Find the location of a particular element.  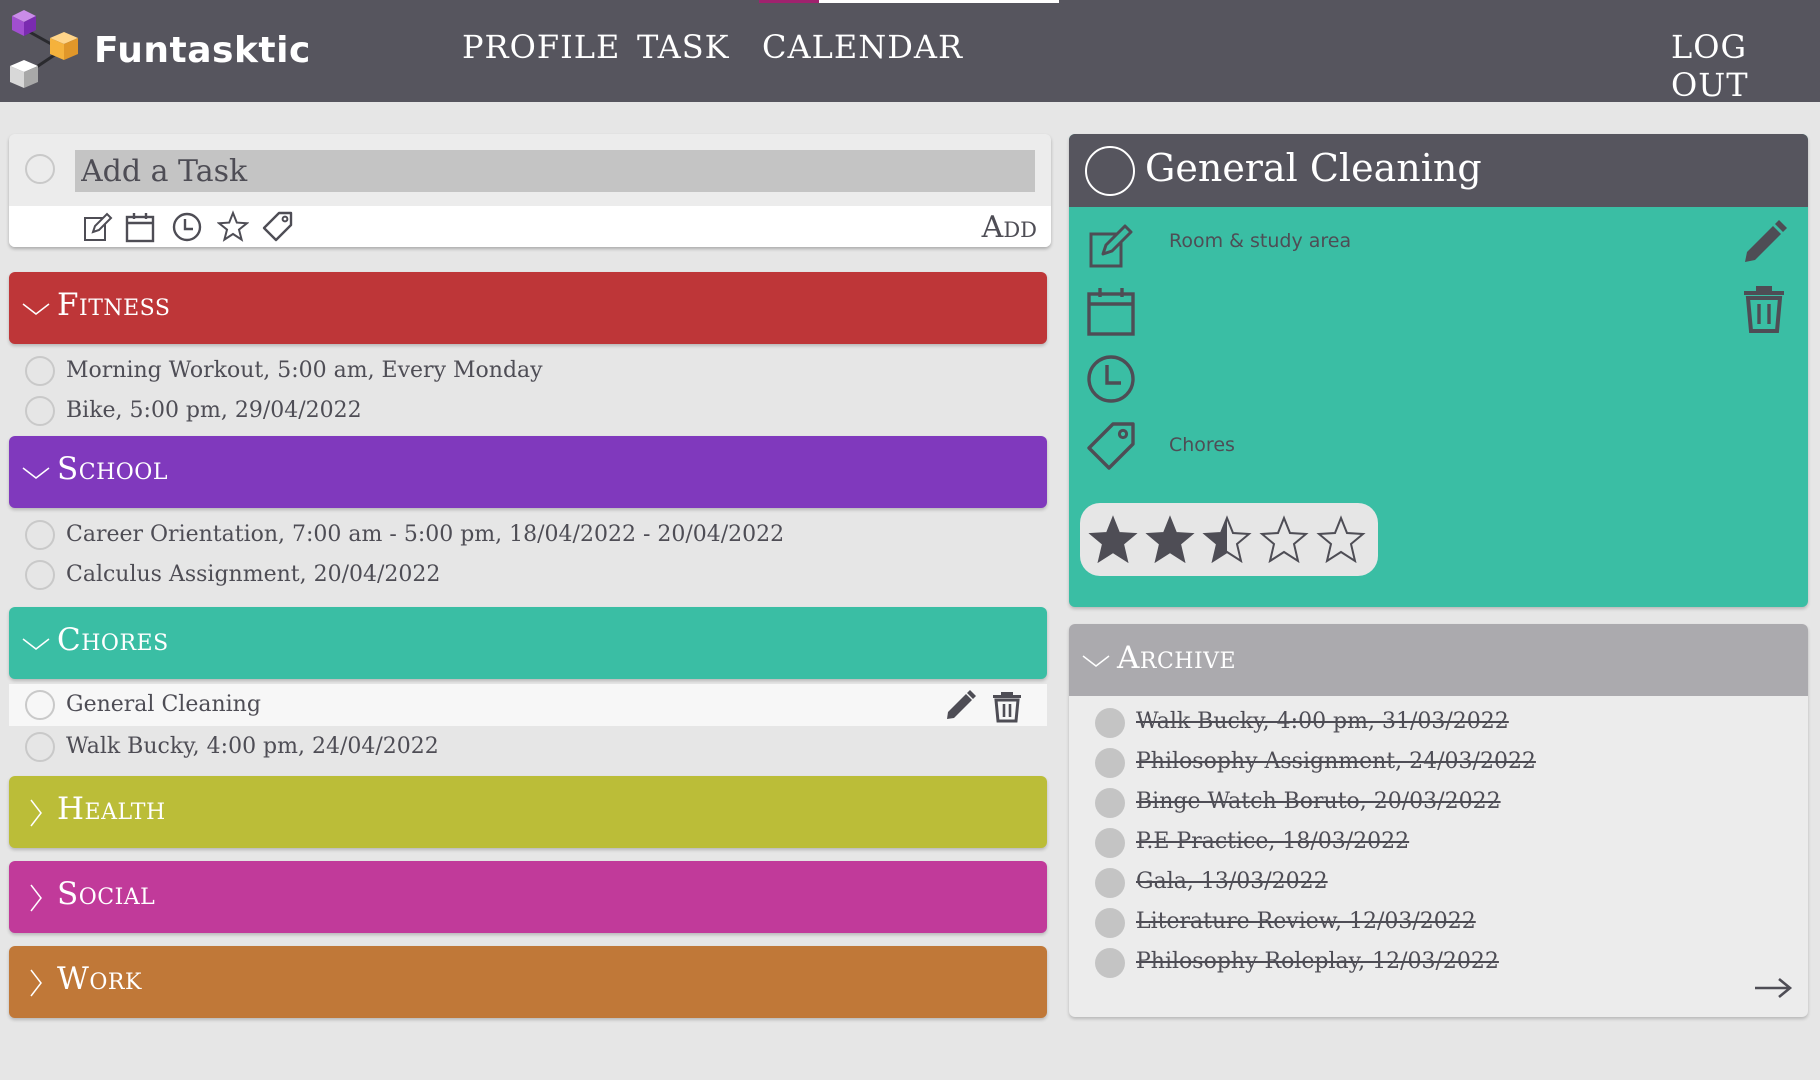

category-work: Work is located at coordinates (528, 982).